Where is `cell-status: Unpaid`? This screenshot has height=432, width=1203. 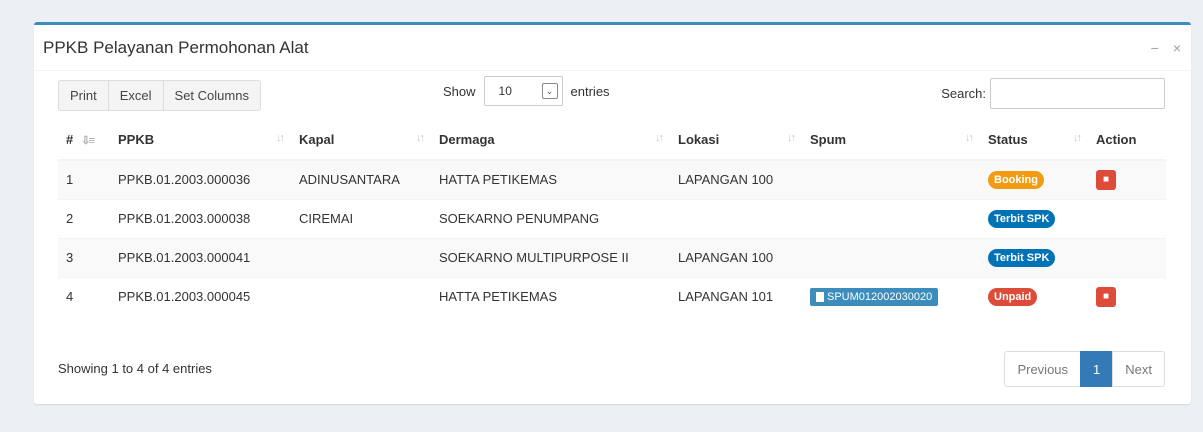 cell-status: Unpaid is located at coordinates (1034, 296).